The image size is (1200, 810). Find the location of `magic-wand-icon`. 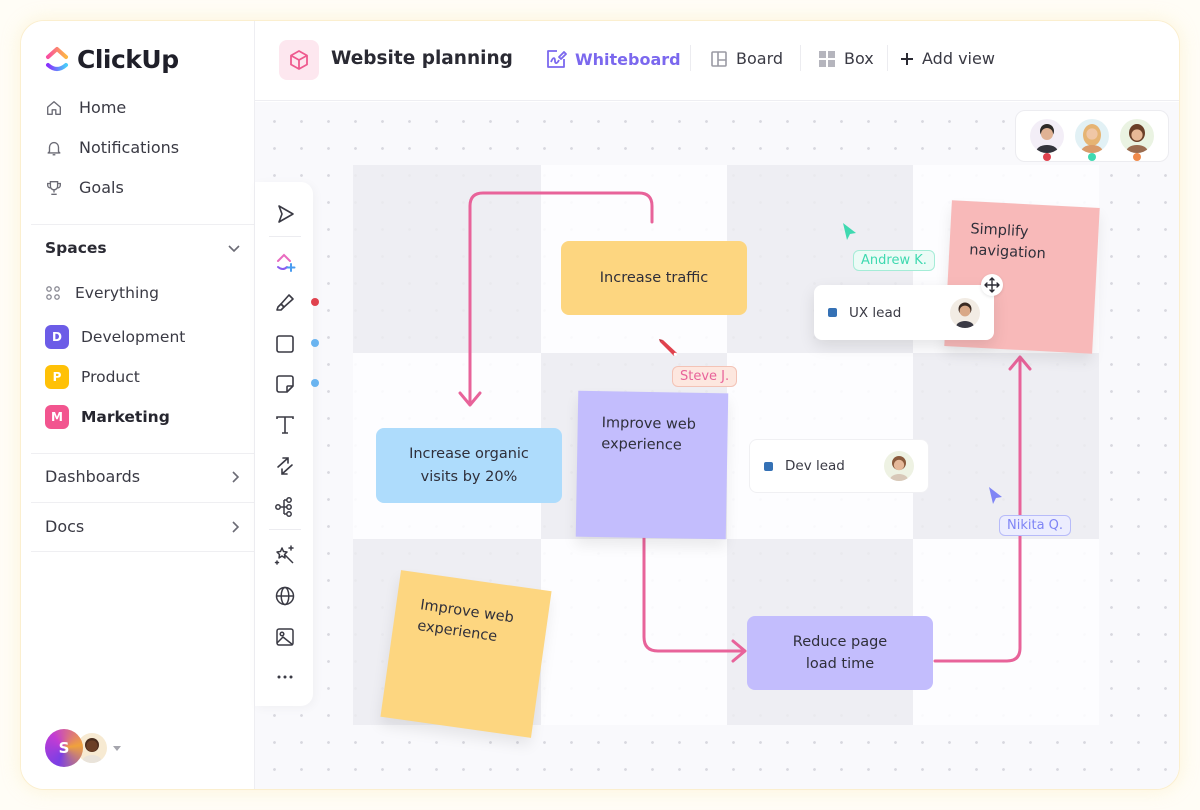

magic-wand-icon is located at coordinates (284, 555).